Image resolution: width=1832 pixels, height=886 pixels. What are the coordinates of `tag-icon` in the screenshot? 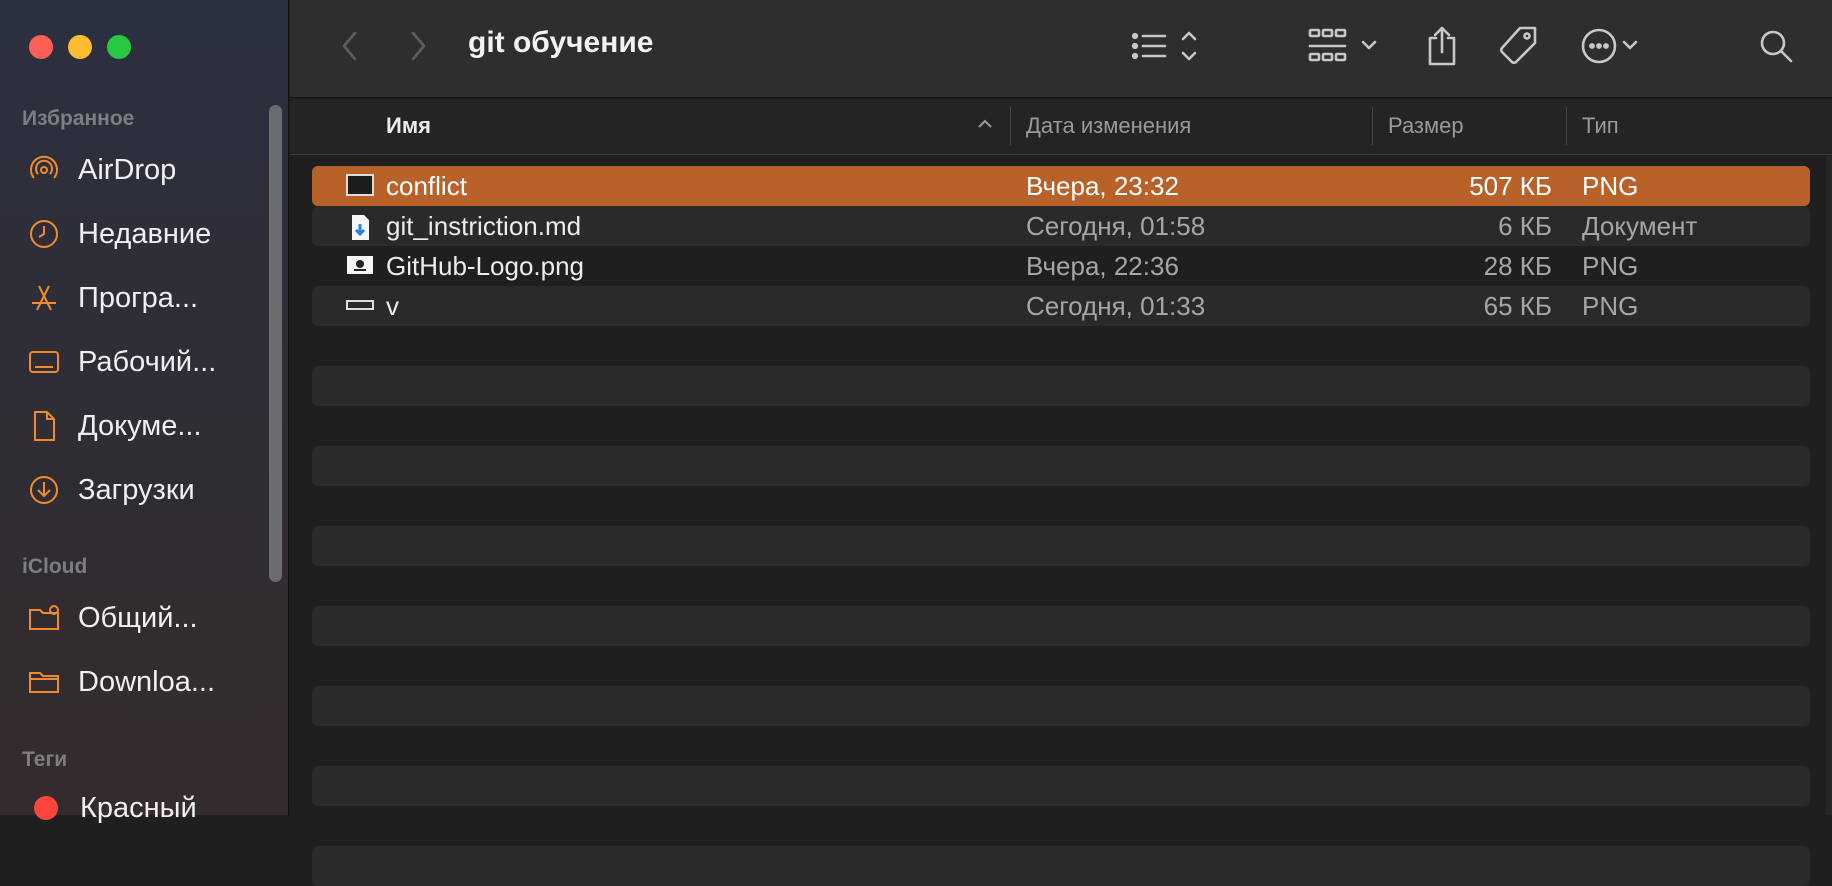 It's located at (1518, 45).